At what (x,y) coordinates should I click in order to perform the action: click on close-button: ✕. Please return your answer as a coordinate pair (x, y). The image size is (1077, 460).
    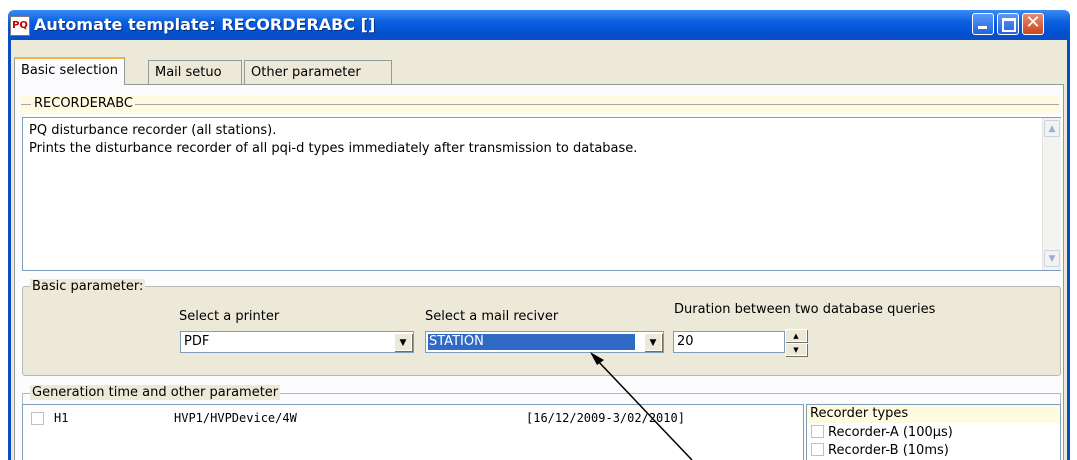
    Looking at the image, I should click on (1033, 23).